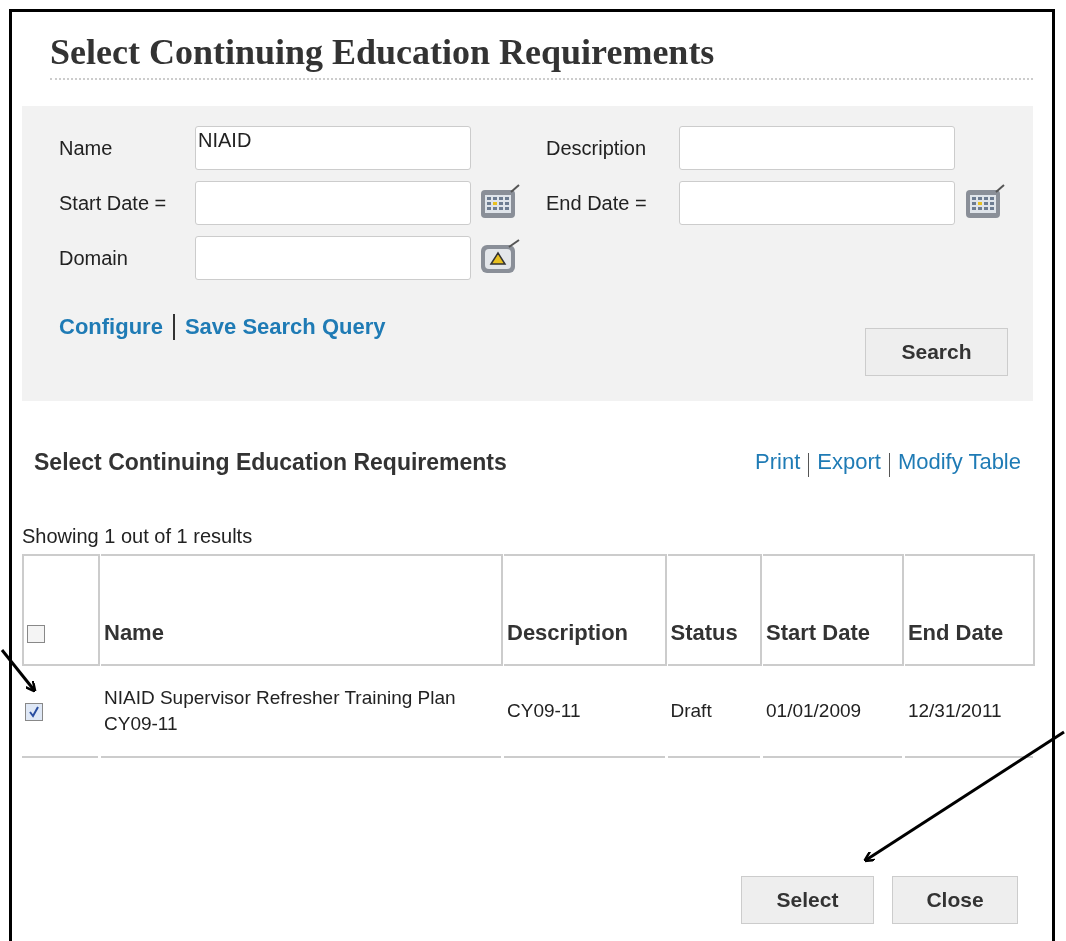 This screenshot has width=1066, height=941. Describe the element at coordinates (714, 609) in the screenshot. I see `column-header: Status` at that location.